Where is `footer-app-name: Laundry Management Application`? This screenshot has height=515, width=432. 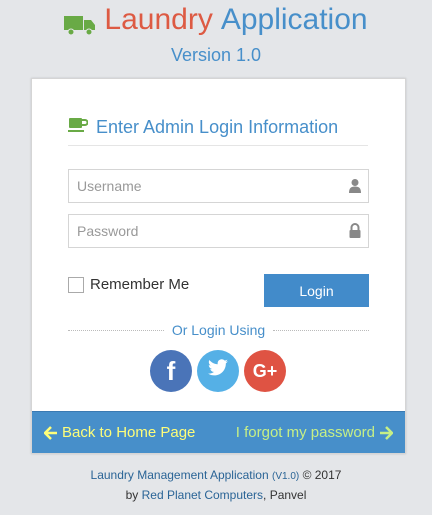 footer-app-name: Laundry Management Application is located at coordinates (179, 475).